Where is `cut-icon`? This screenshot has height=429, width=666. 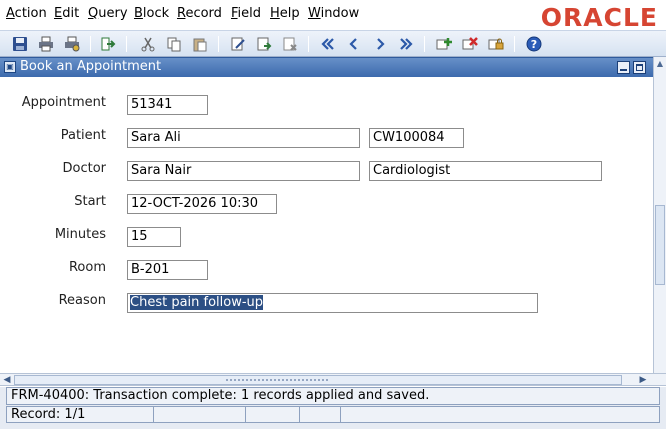 cut-icon is located at coordinates (148, 44).